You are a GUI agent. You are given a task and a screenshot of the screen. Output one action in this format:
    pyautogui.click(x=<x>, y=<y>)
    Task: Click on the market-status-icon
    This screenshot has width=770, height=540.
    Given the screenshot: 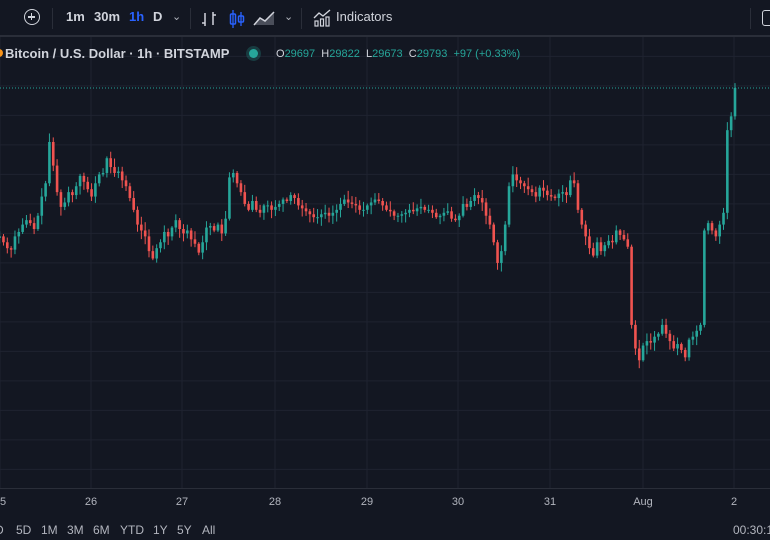 What is the action you would take?
    pyautogui.click(x=253, y=53)
    